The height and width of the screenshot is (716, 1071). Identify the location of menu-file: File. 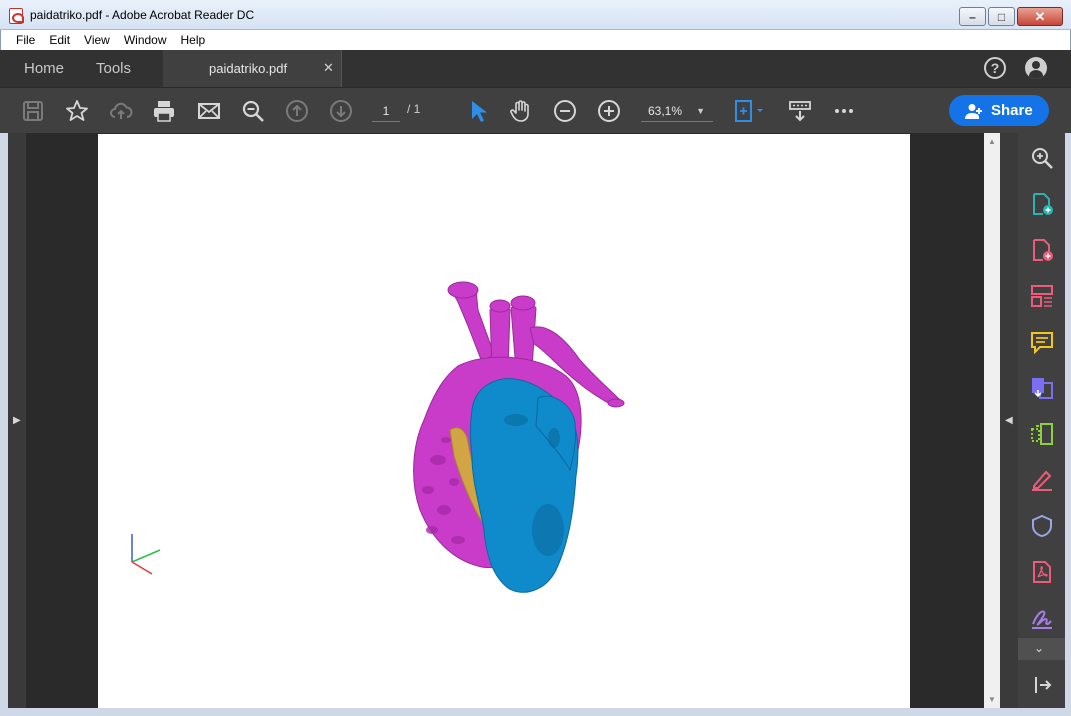
(25, 40).